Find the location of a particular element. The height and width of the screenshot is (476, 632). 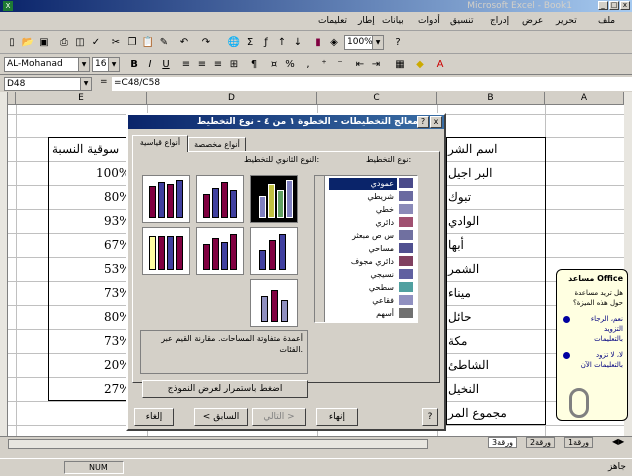

new-icon: ▯ is located at coordinates (12, 42).